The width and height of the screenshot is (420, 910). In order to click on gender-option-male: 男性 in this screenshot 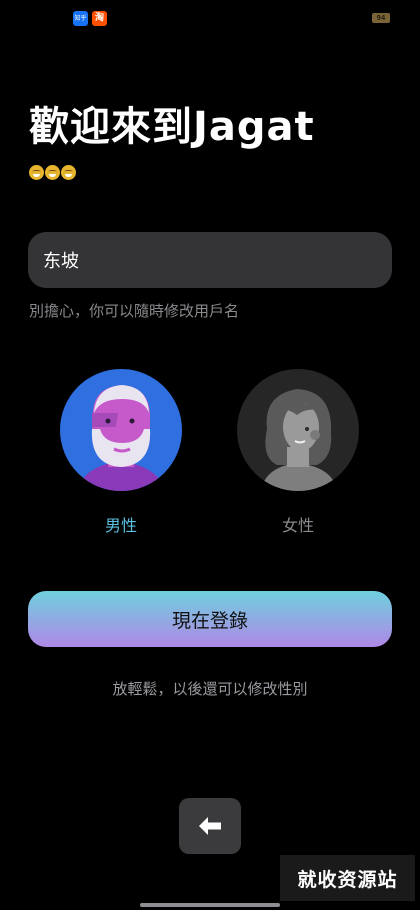, I will do `click(121, 452)`.